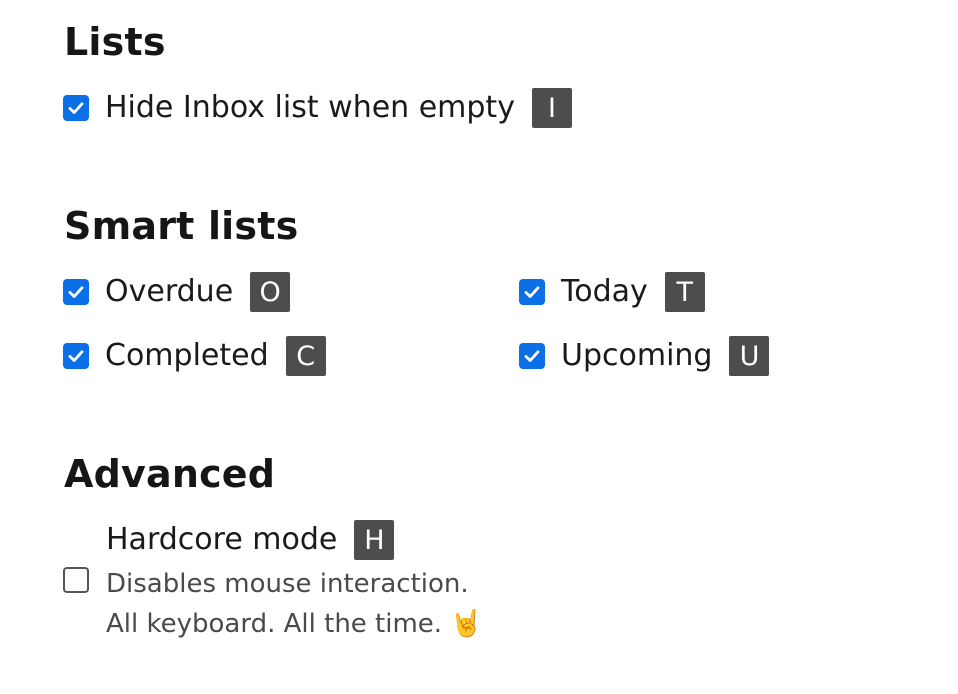 The height and width of the screenshot is (694, 958). Describe the element at coordinates (115, 42) in the screenshot. I see `section-title-lists: Lists` at that location.